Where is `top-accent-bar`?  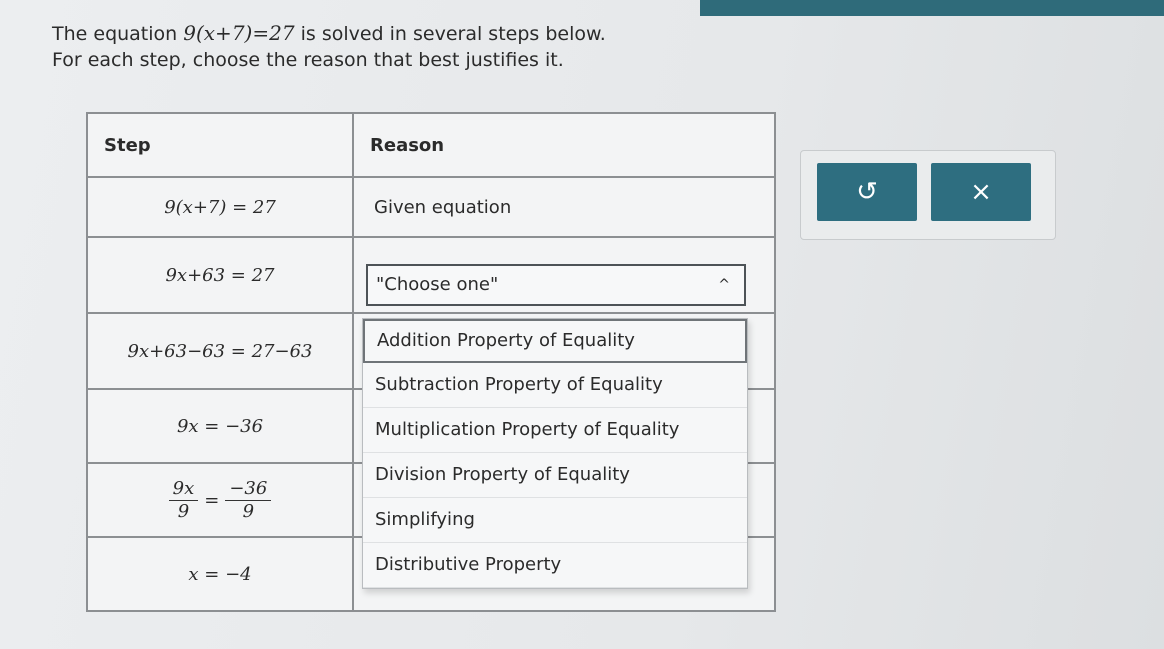
top-accent-bar is located at coordinates (932, 8).